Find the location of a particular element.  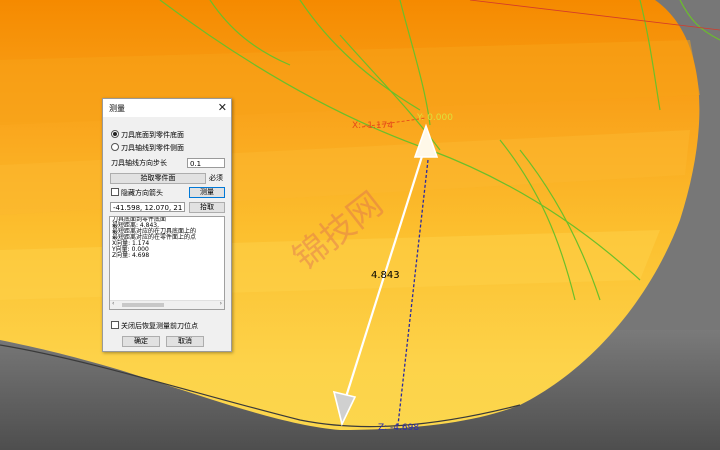

step-label: 刀具轴线方向步长 is located at coordinates (139, 163).